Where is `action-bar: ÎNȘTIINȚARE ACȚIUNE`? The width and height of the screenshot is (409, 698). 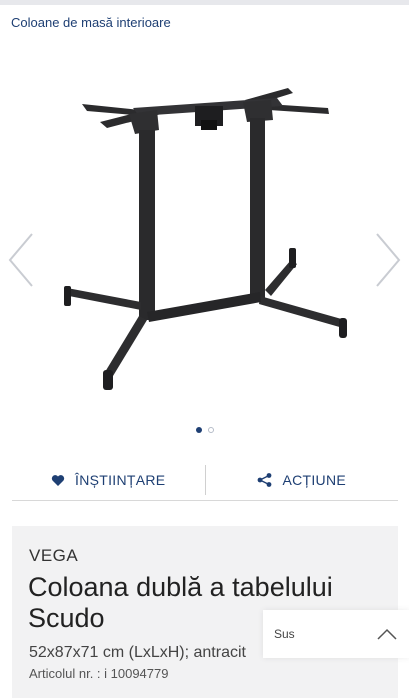 action-bar: ÎNȘTIINȚARE ACȚIUNE is located at coordinates (205, 480).